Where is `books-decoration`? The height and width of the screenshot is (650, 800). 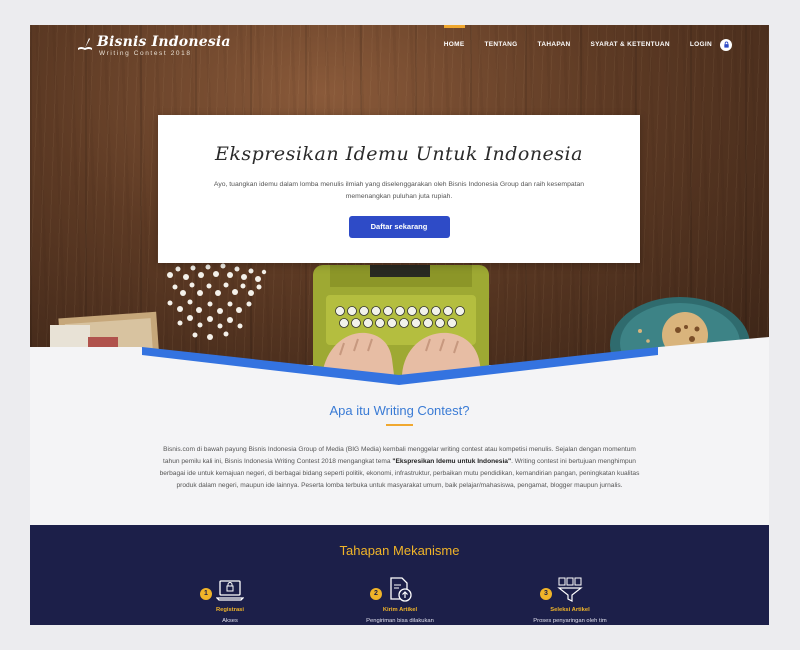
books-decoration is located at coordinates (105, 340).